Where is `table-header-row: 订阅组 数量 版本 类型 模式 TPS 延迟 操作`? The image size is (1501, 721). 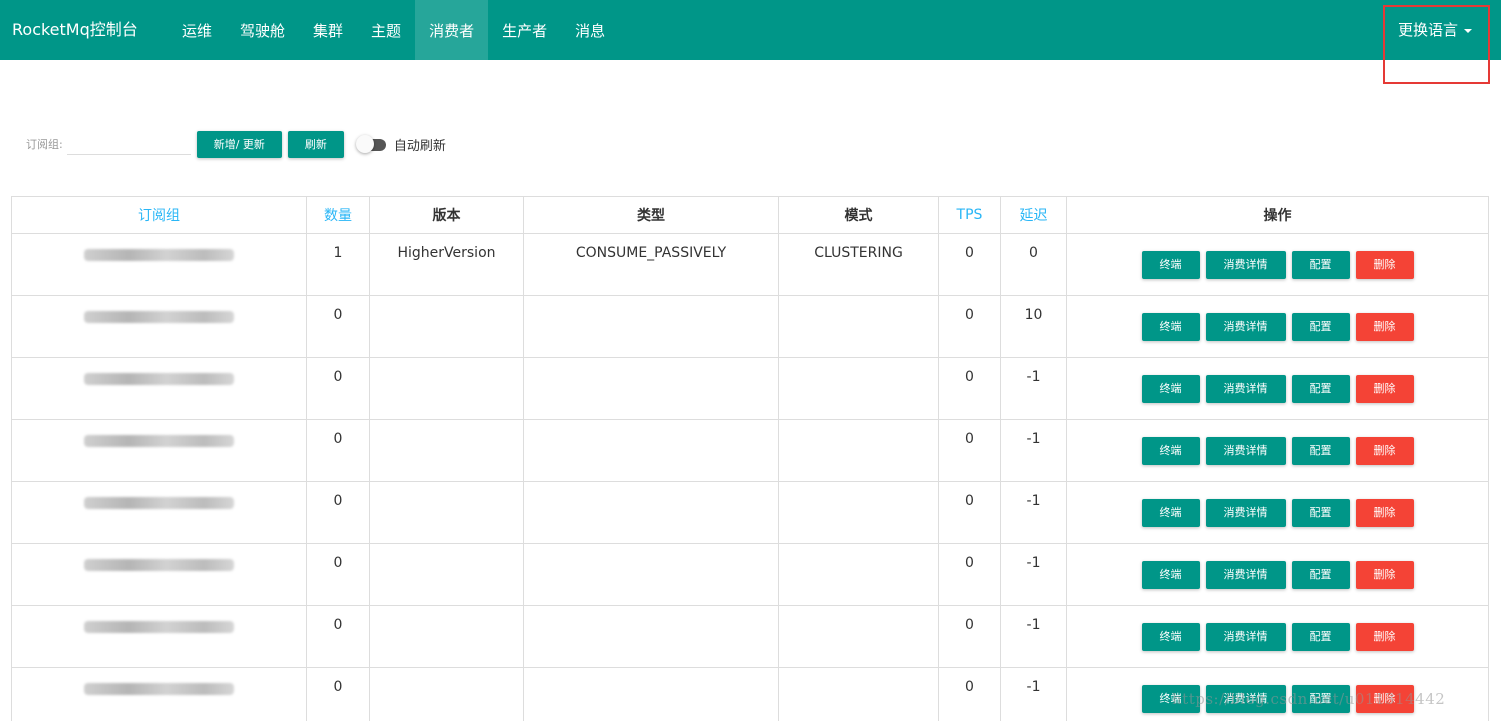 table-header-row: 订阅组 数量 版本 类型 模式 TPS 延迟 操作 is located at coordinates (750, 215).